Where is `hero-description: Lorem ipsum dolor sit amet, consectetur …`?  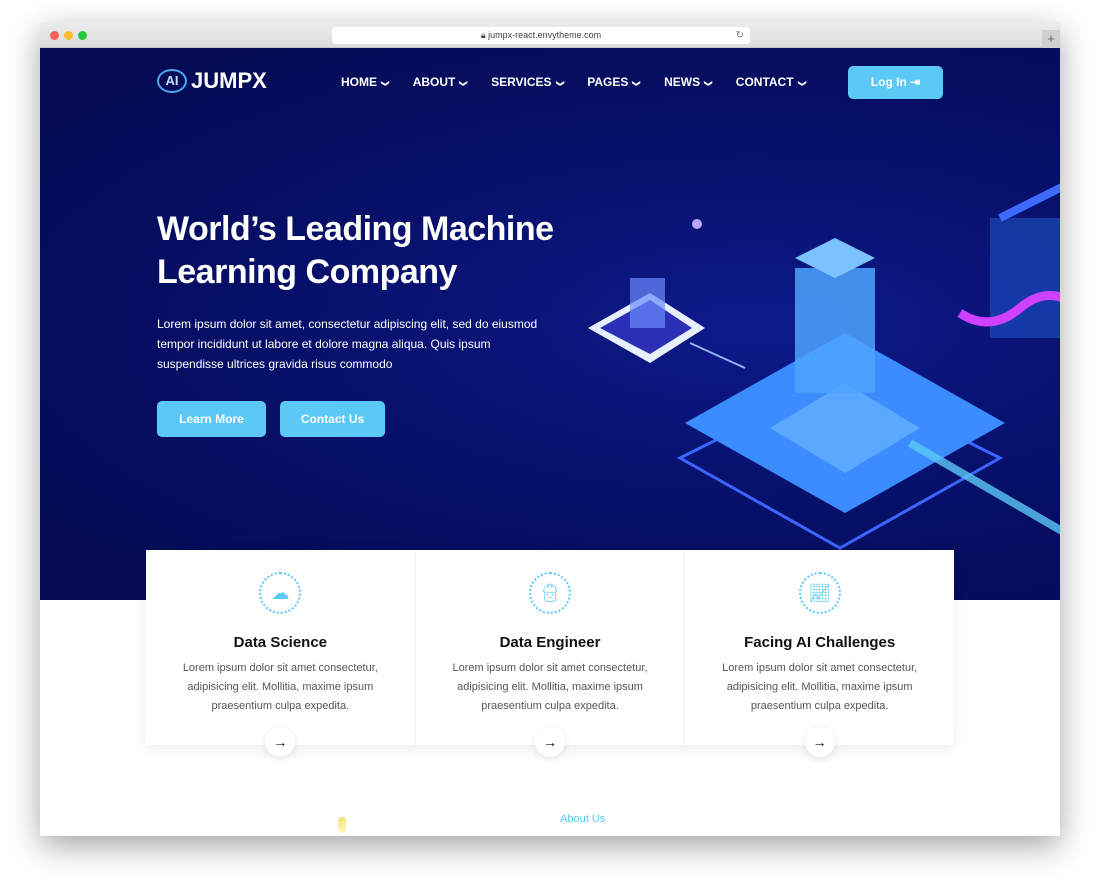 hero-description: Lorem ipsum dolor sit amet, consectetur … is located at coordinates (347, 344).